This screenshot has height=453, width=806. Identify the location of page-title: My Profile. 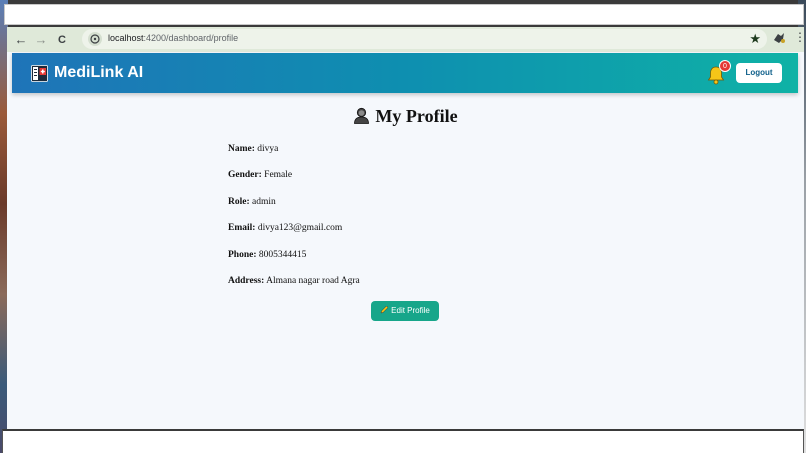
(405, 117).